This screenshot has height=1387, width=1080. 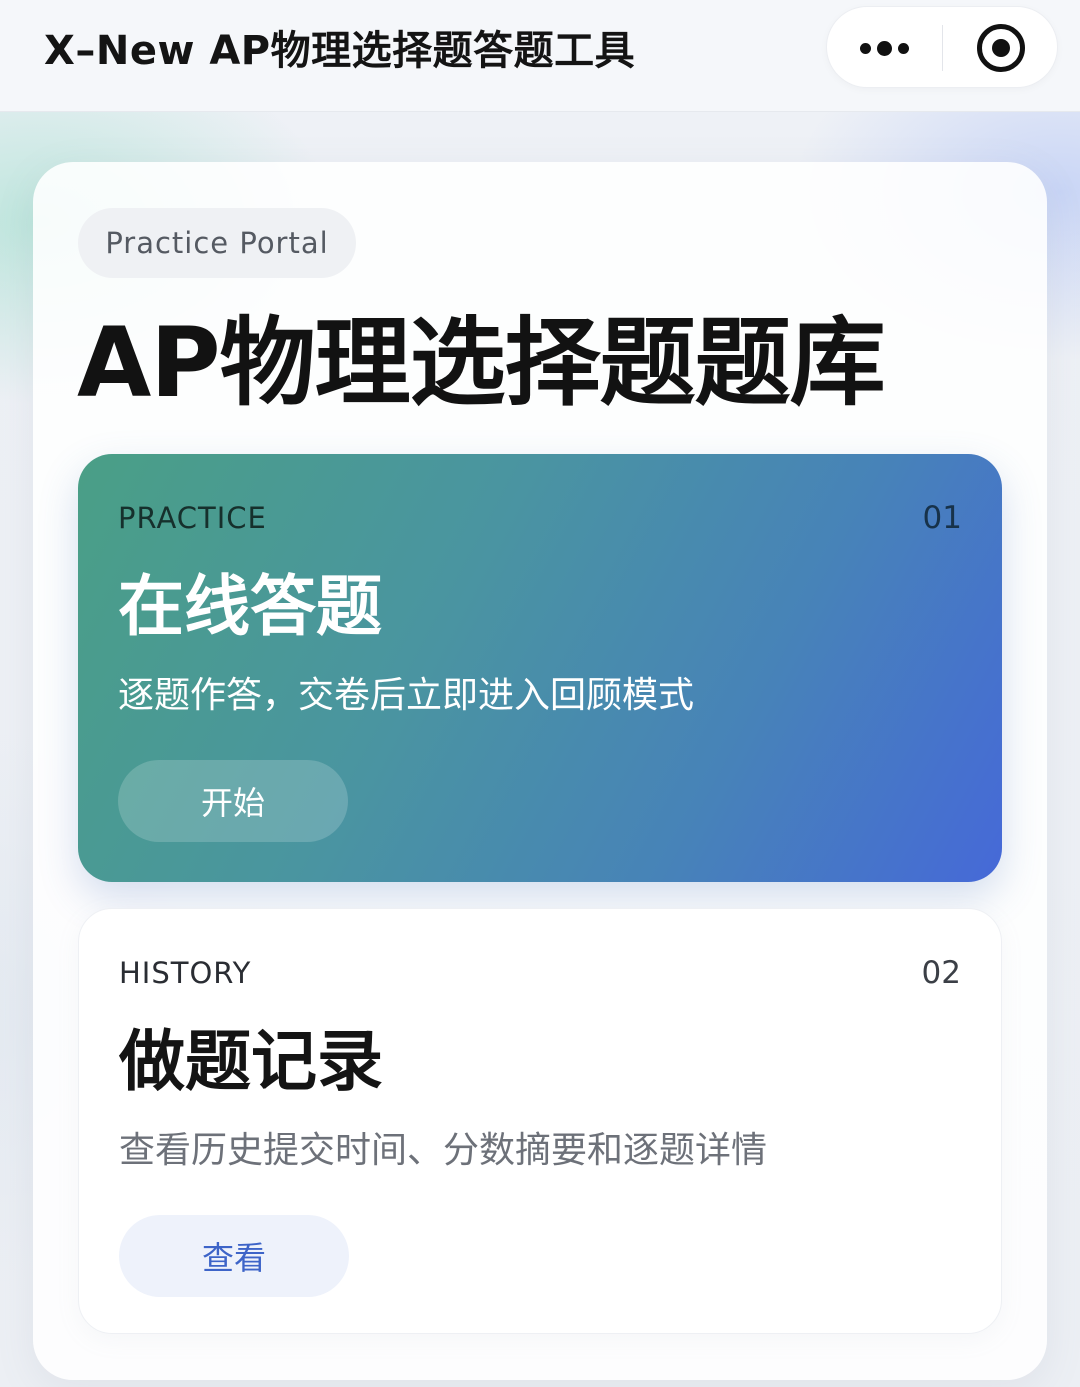 What do you see at coordinates (903, 48) in the screenshot?
I see `more-dots-icon-right` at bounding box center [903, 48].